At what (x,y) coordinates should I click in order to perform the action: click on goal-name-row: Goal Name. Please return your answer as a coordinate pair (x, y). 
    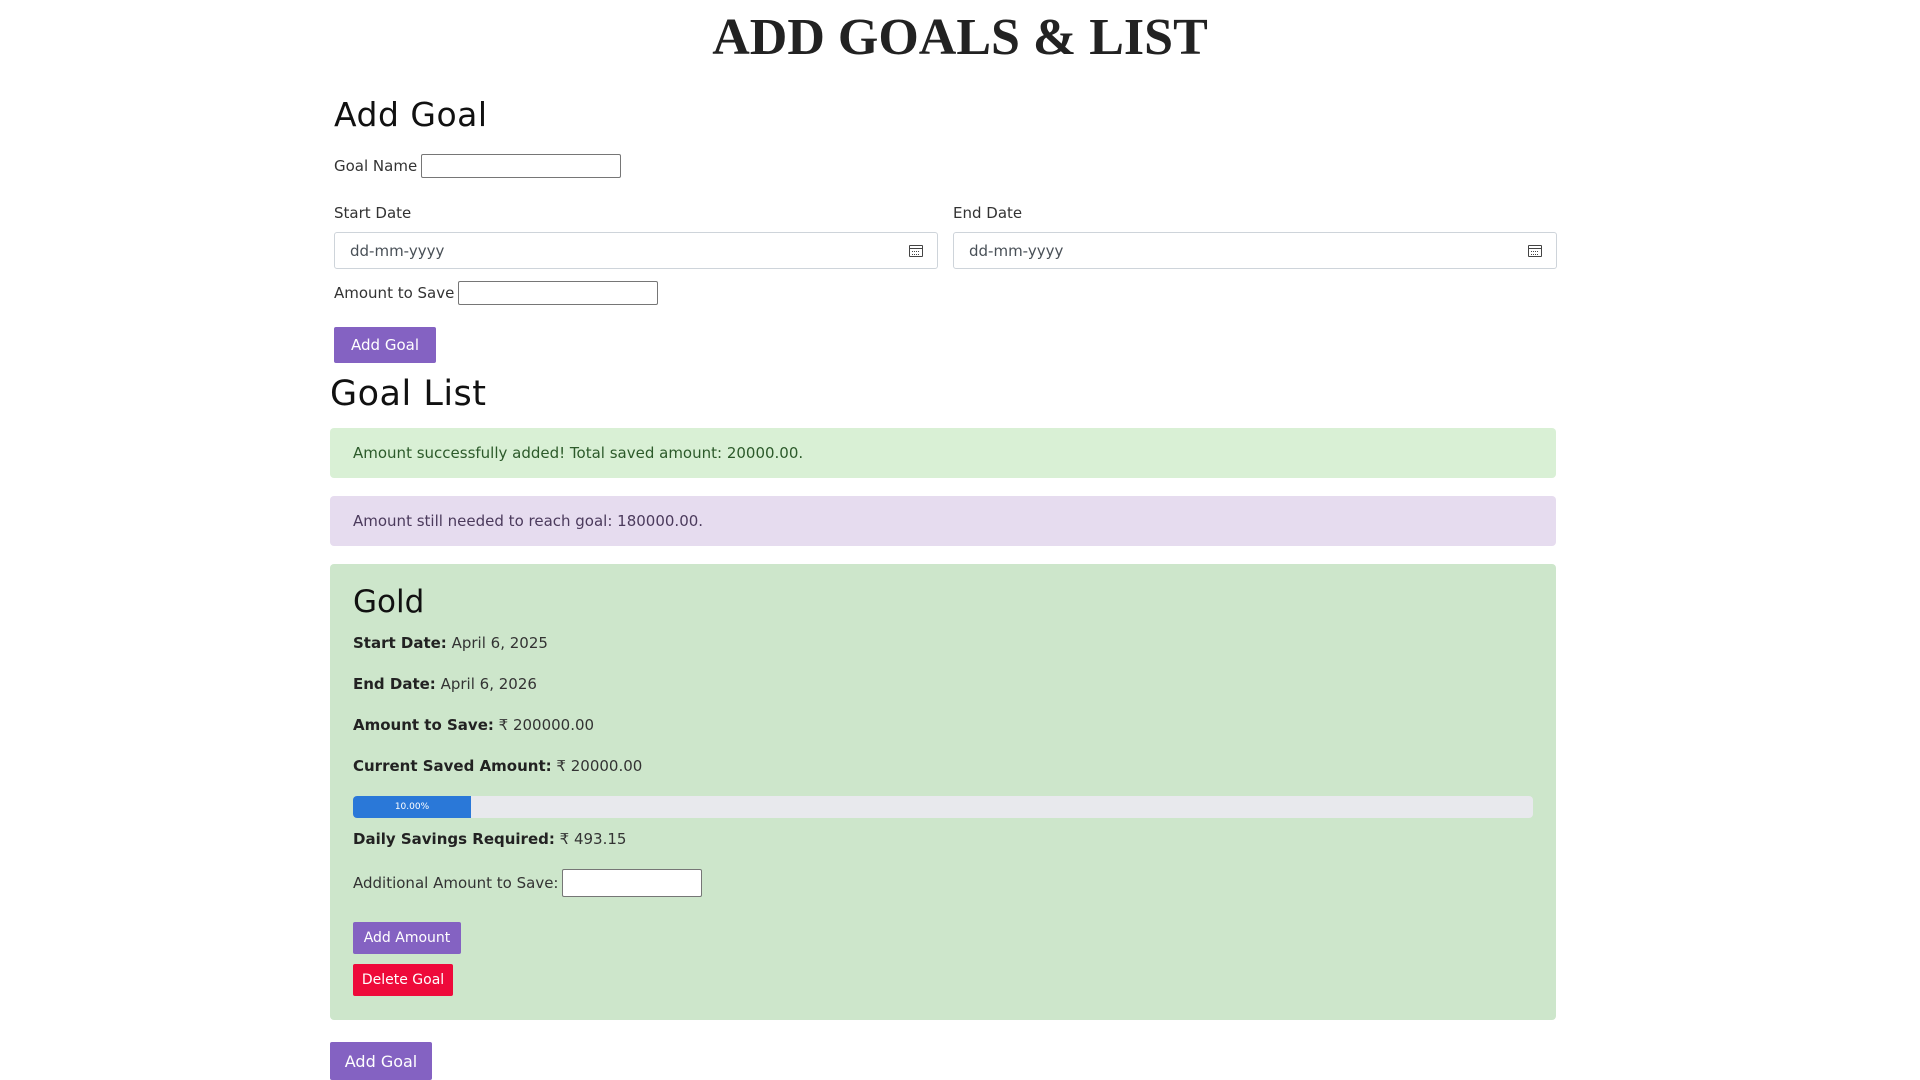
    Looking at the image, I should click on (478, 166).